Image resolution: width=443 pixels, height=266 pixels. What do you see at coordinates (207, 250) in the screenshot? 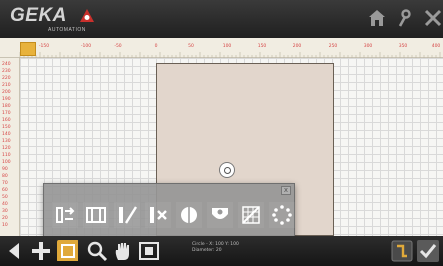
I see `status-line-2: Diameter: 20` at bounding box center [207, 250].